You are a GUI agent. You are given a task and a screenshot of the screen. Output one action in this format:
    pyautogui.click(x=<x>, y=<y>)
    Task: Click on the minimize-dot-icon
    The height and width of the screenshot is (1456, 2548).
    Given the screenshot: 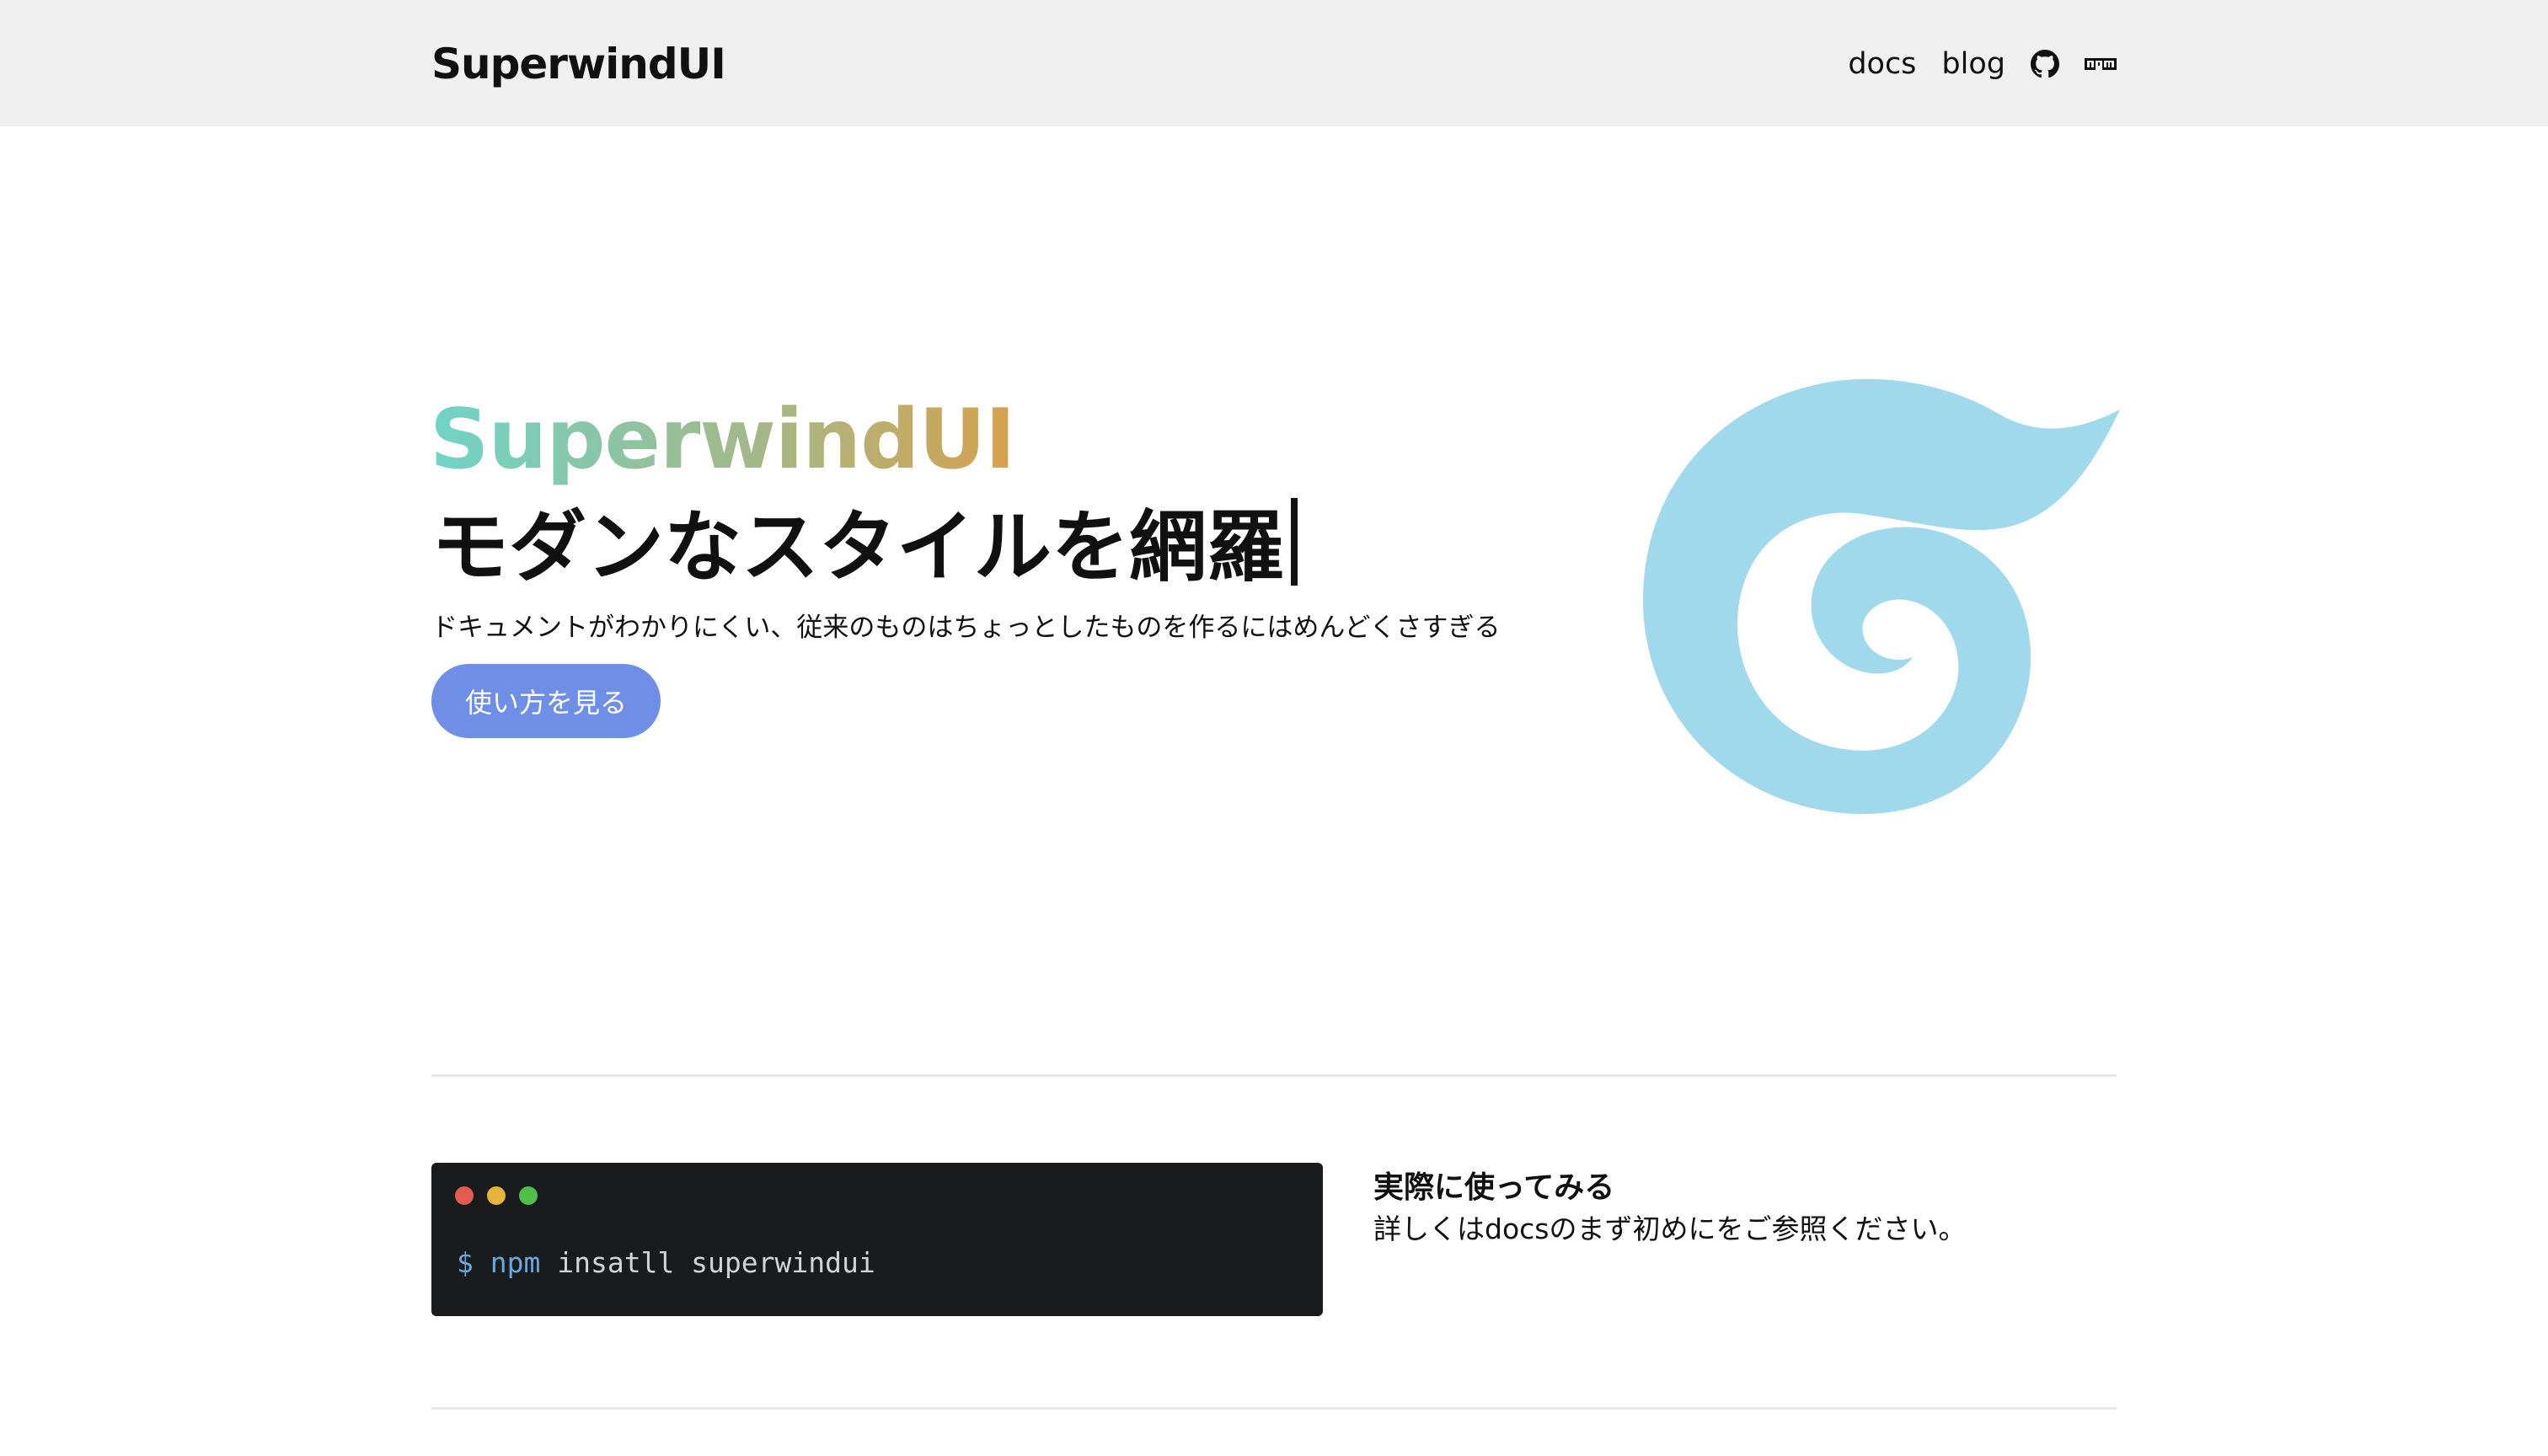 What is the action you would take?
    pyautogui.click(x=496, y=1195)
    